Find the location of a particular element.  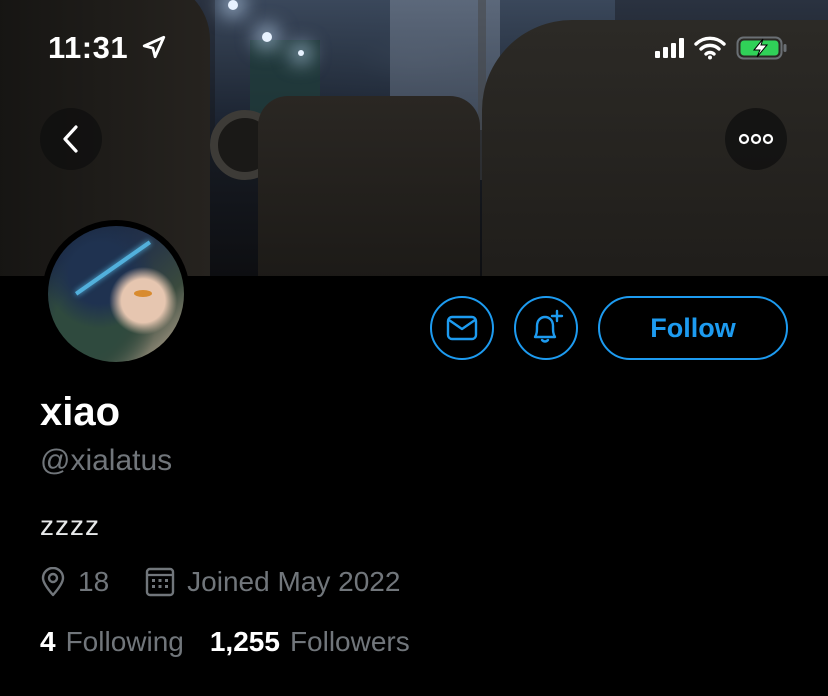

wifi-icon is located at coordinates (710, 48).